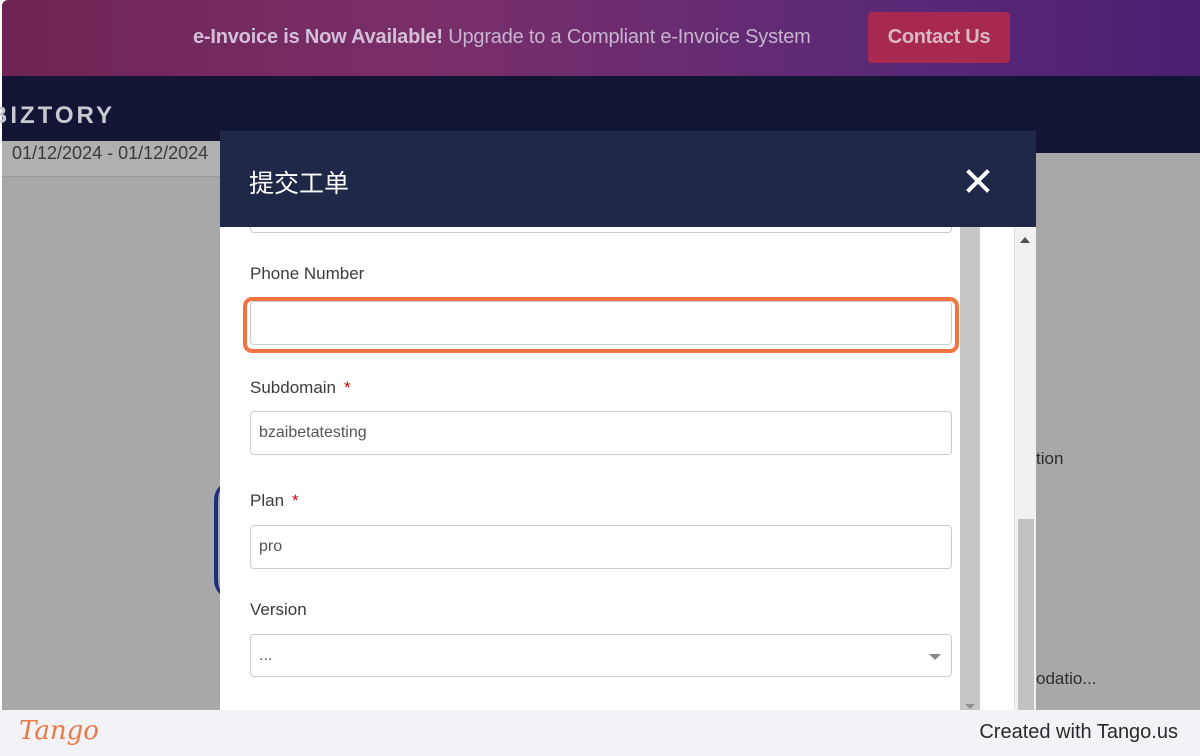  What do you see at coordinates (601, 433) in the screenshot?
I see `subdomain-input: bzaibetatesting` at bounding box center [601, 433].